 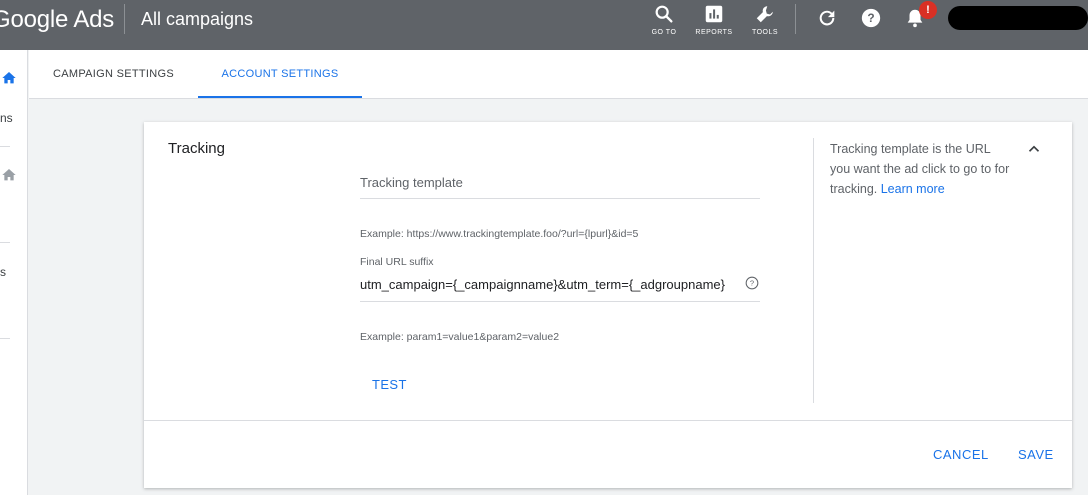 What do you see at coordinates (1034, 149) in the screenshot?
I see `chevron-up-icon` at bounding box center [1034, 149].